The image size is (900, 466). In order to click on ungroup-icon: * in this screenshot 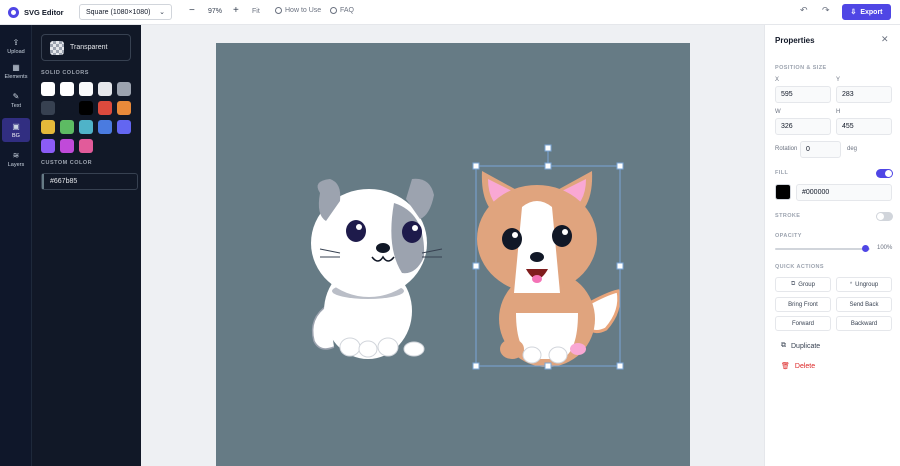, I will do `click(851, 284)`.